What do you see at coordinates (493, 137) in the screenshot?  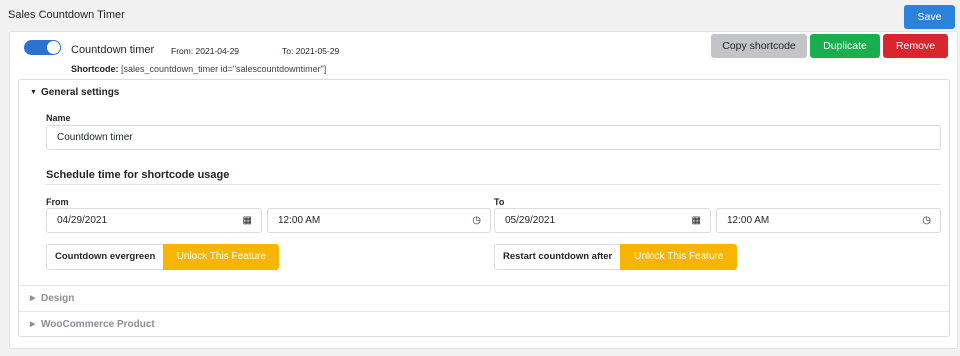 I see `name-input: Countdown timer` at bounding box center [493, 137].